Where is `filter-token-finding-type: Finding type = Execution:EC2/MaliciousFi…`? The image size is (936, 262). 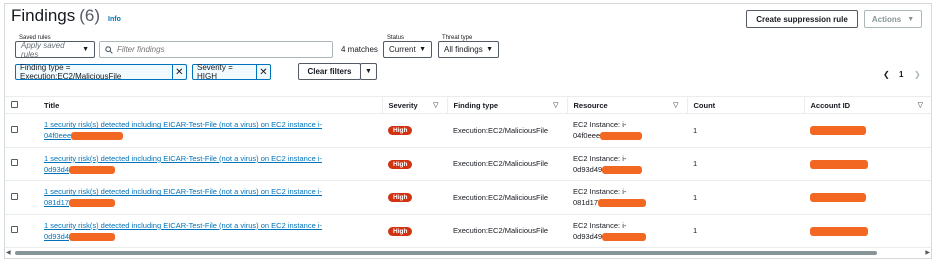 filter-token-finding-type: Finding type = Execution:EC2/MaliciousFi… is located at coordinates (101, 72).